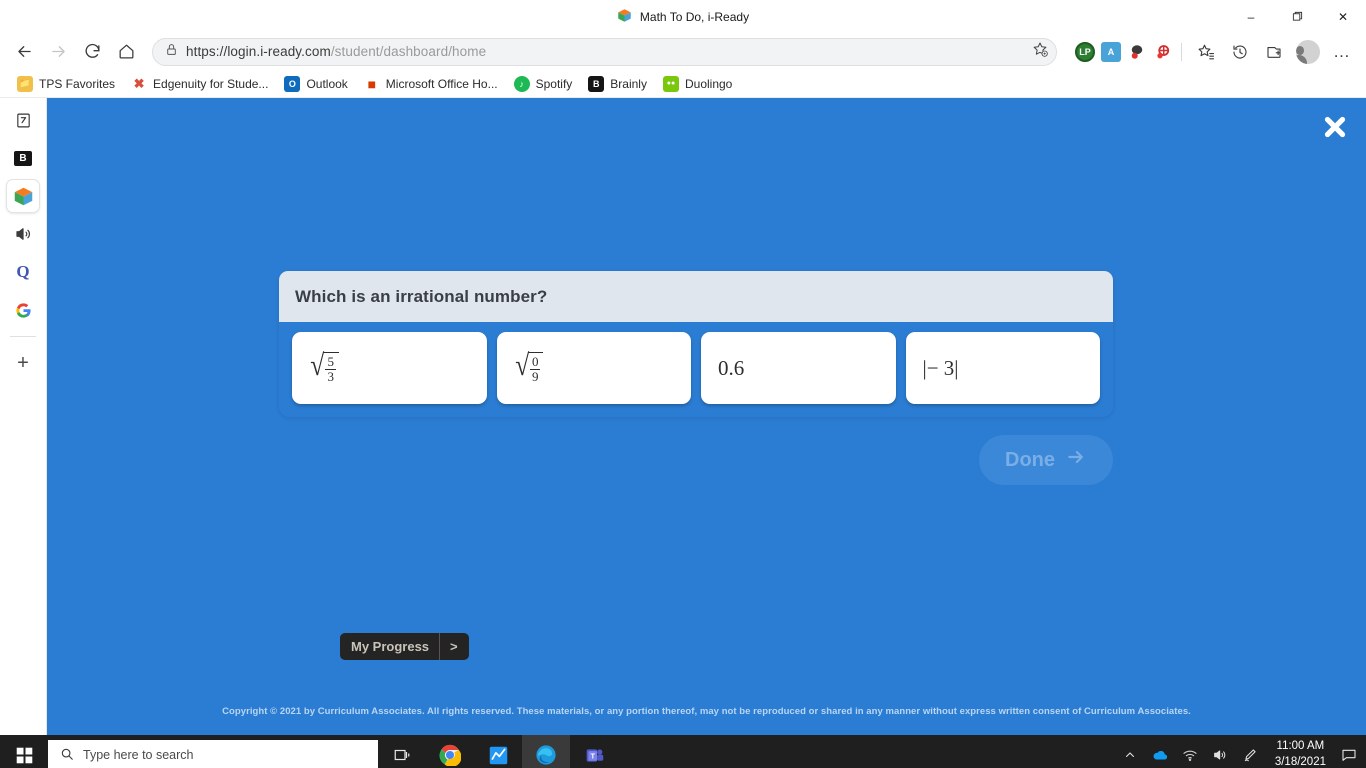  I want to click on start-button, so click(24, 751).